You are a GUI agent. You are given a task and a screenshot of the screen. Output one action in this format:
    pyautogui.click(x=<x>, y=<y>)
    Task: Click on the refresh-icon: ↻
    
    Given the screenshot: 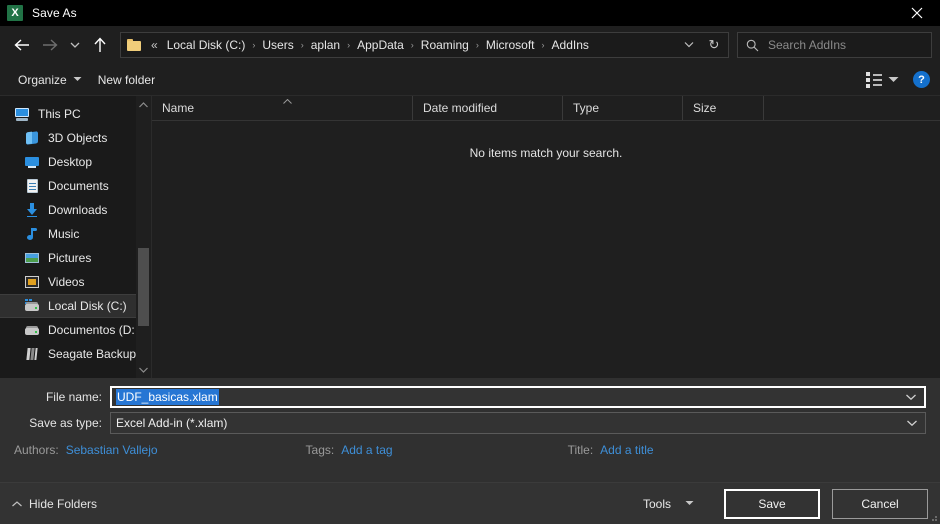 What is the action you would take?
    pyautogui.click(x=714, y=45)
    